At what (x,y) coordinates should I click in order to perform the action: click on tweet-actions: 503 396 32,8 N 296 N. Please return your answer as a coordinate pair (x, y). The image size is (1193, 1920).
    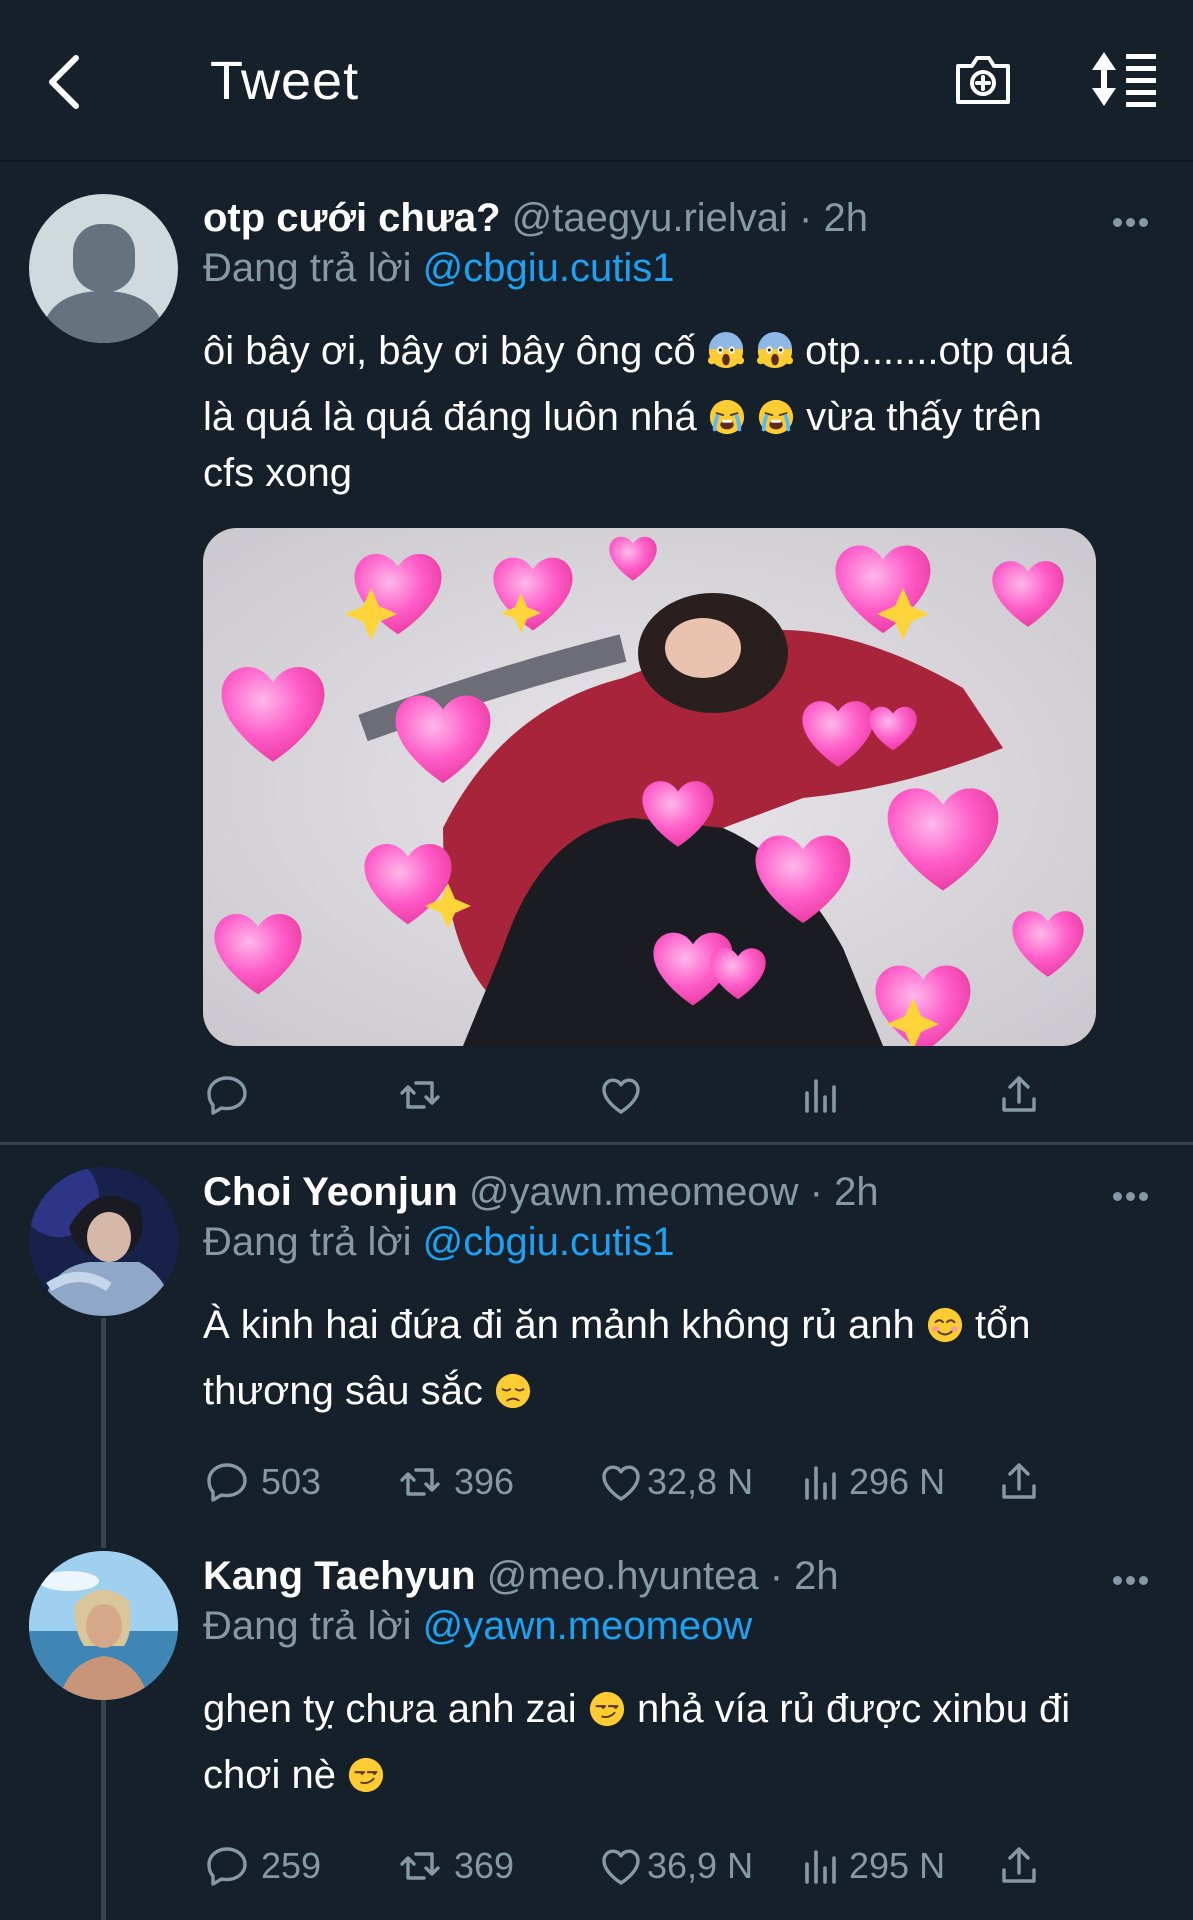
    Looking at the image, I should click on (643, 1482).